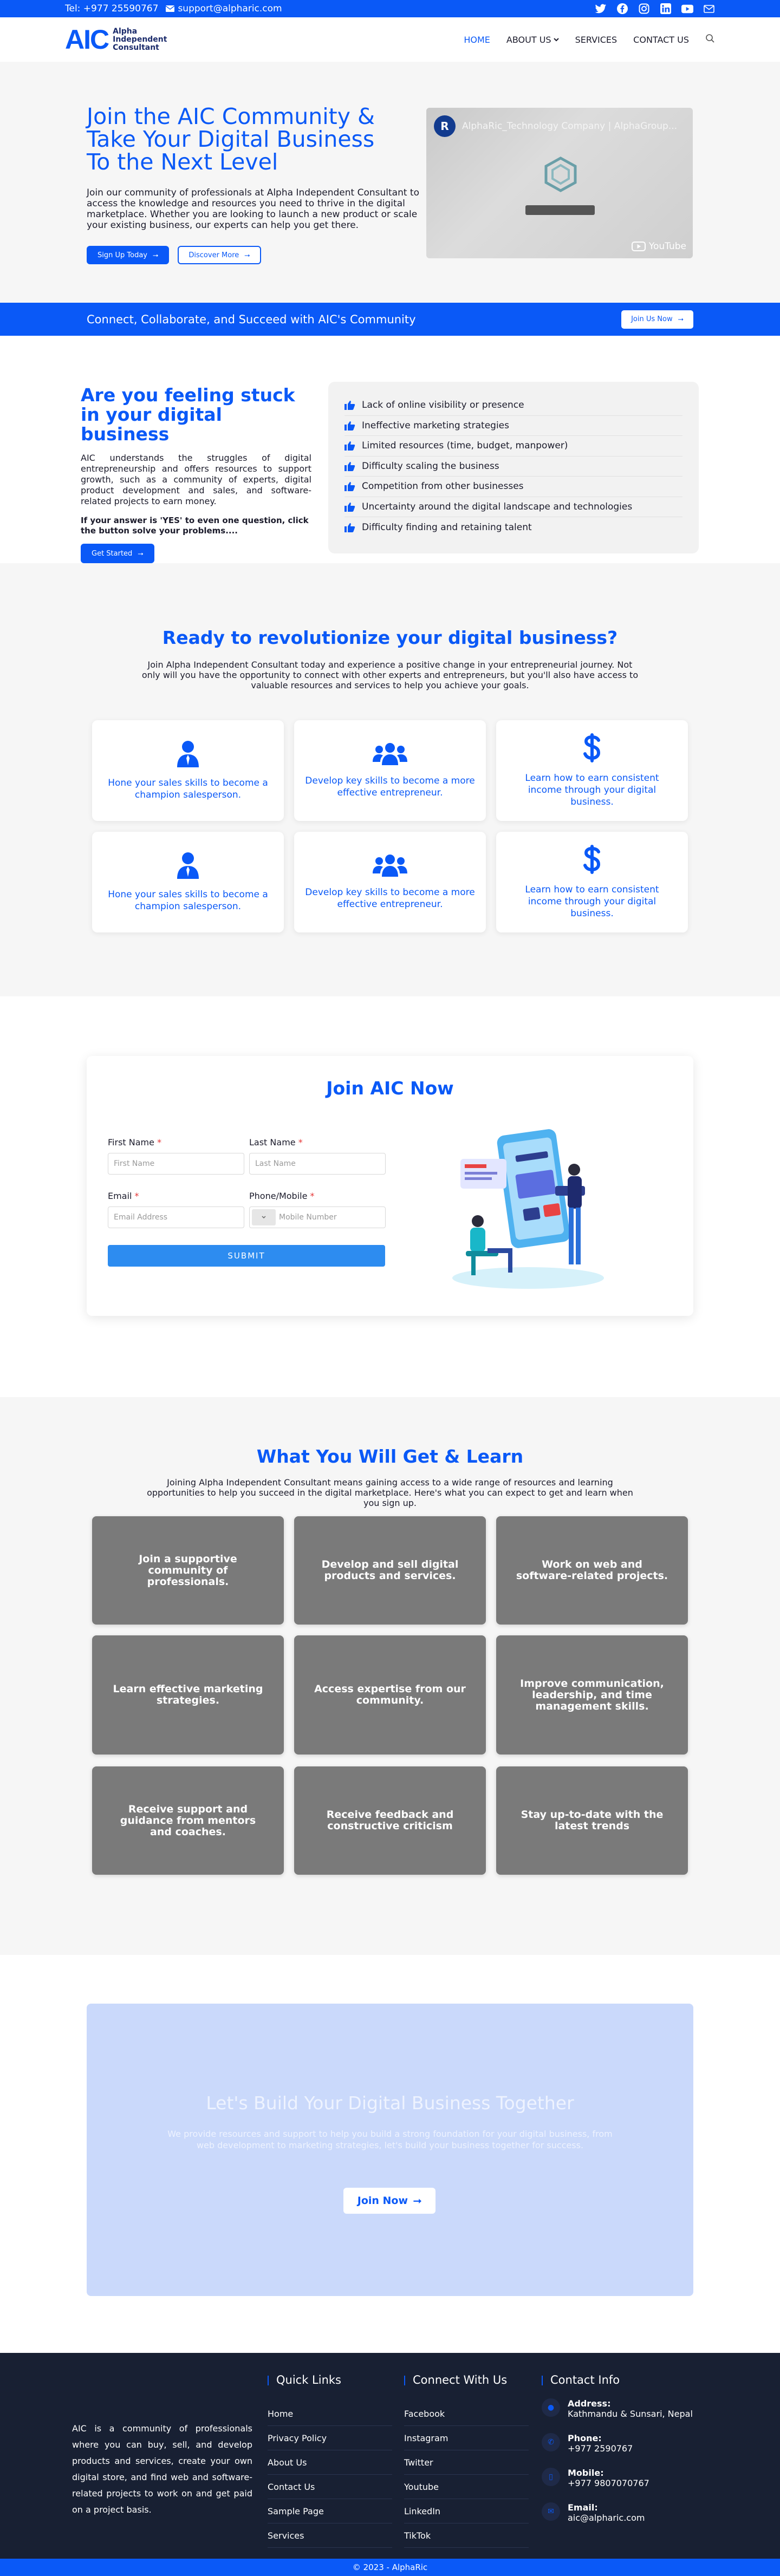 The image size is (780, 2576). What do you see at coordinates (330, 2462) in the screenshot?
I see `footer-link-about-us: About Us` at bounding box center [330, 2462].